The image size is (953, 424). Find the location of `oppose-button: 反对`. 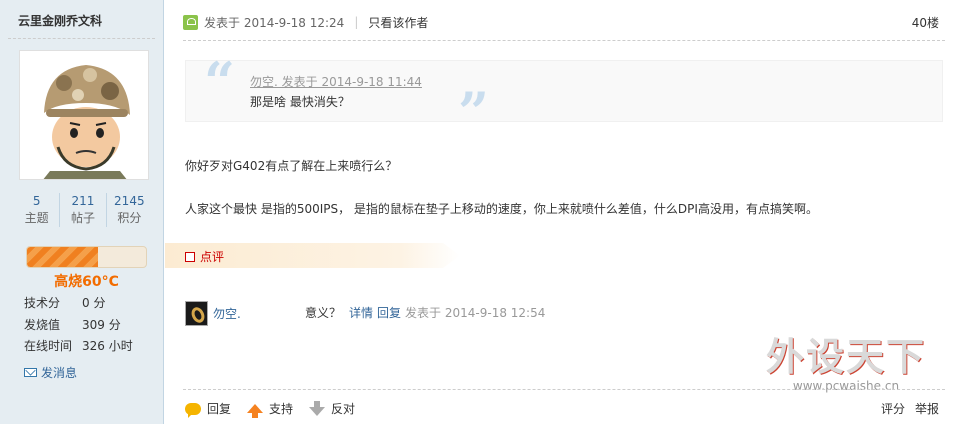

oppose-button: 反对 is located at coordinates (332, 408).